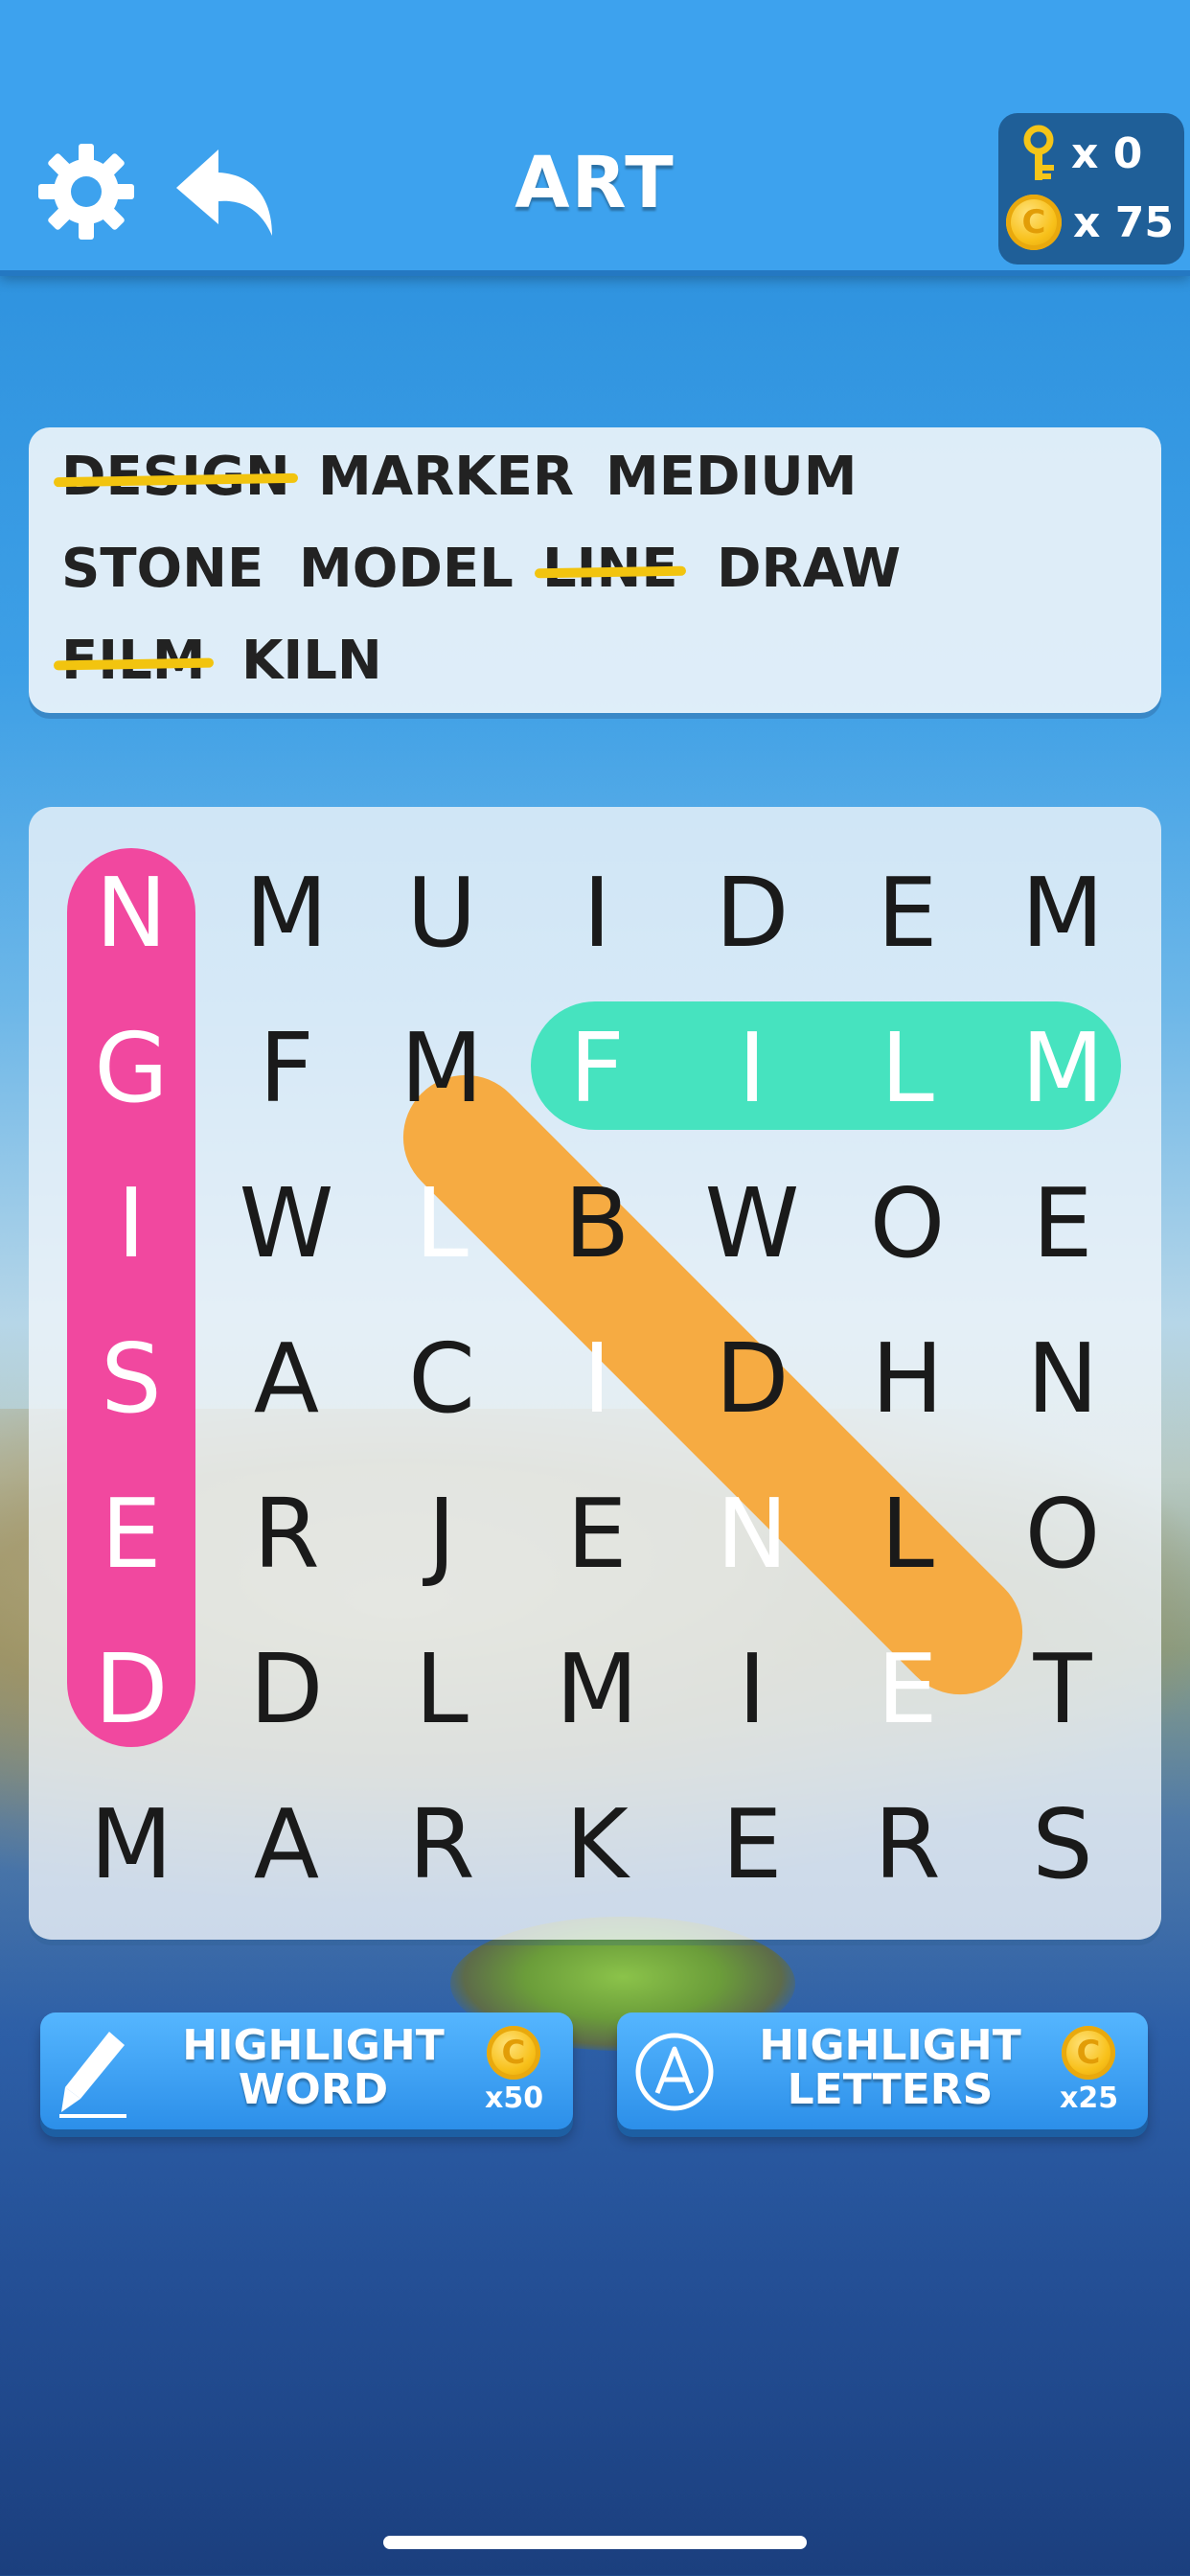 This screenshot has width=1190, height=2576. Describe the element at coordinates (514, 2098) in the screenshot. I see `highlight-word-cost: x50` at that location.